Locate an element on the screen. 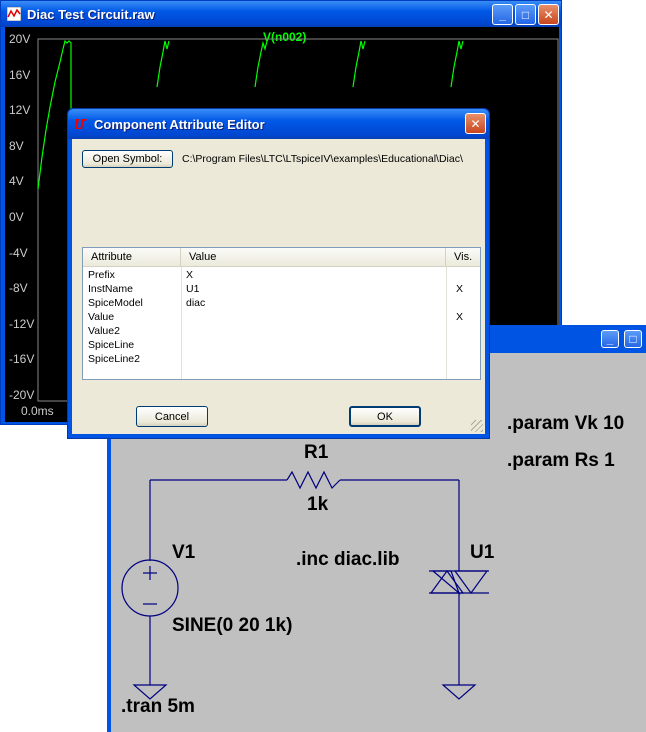  resize-grip-icon is located at coordinates (477, 426).